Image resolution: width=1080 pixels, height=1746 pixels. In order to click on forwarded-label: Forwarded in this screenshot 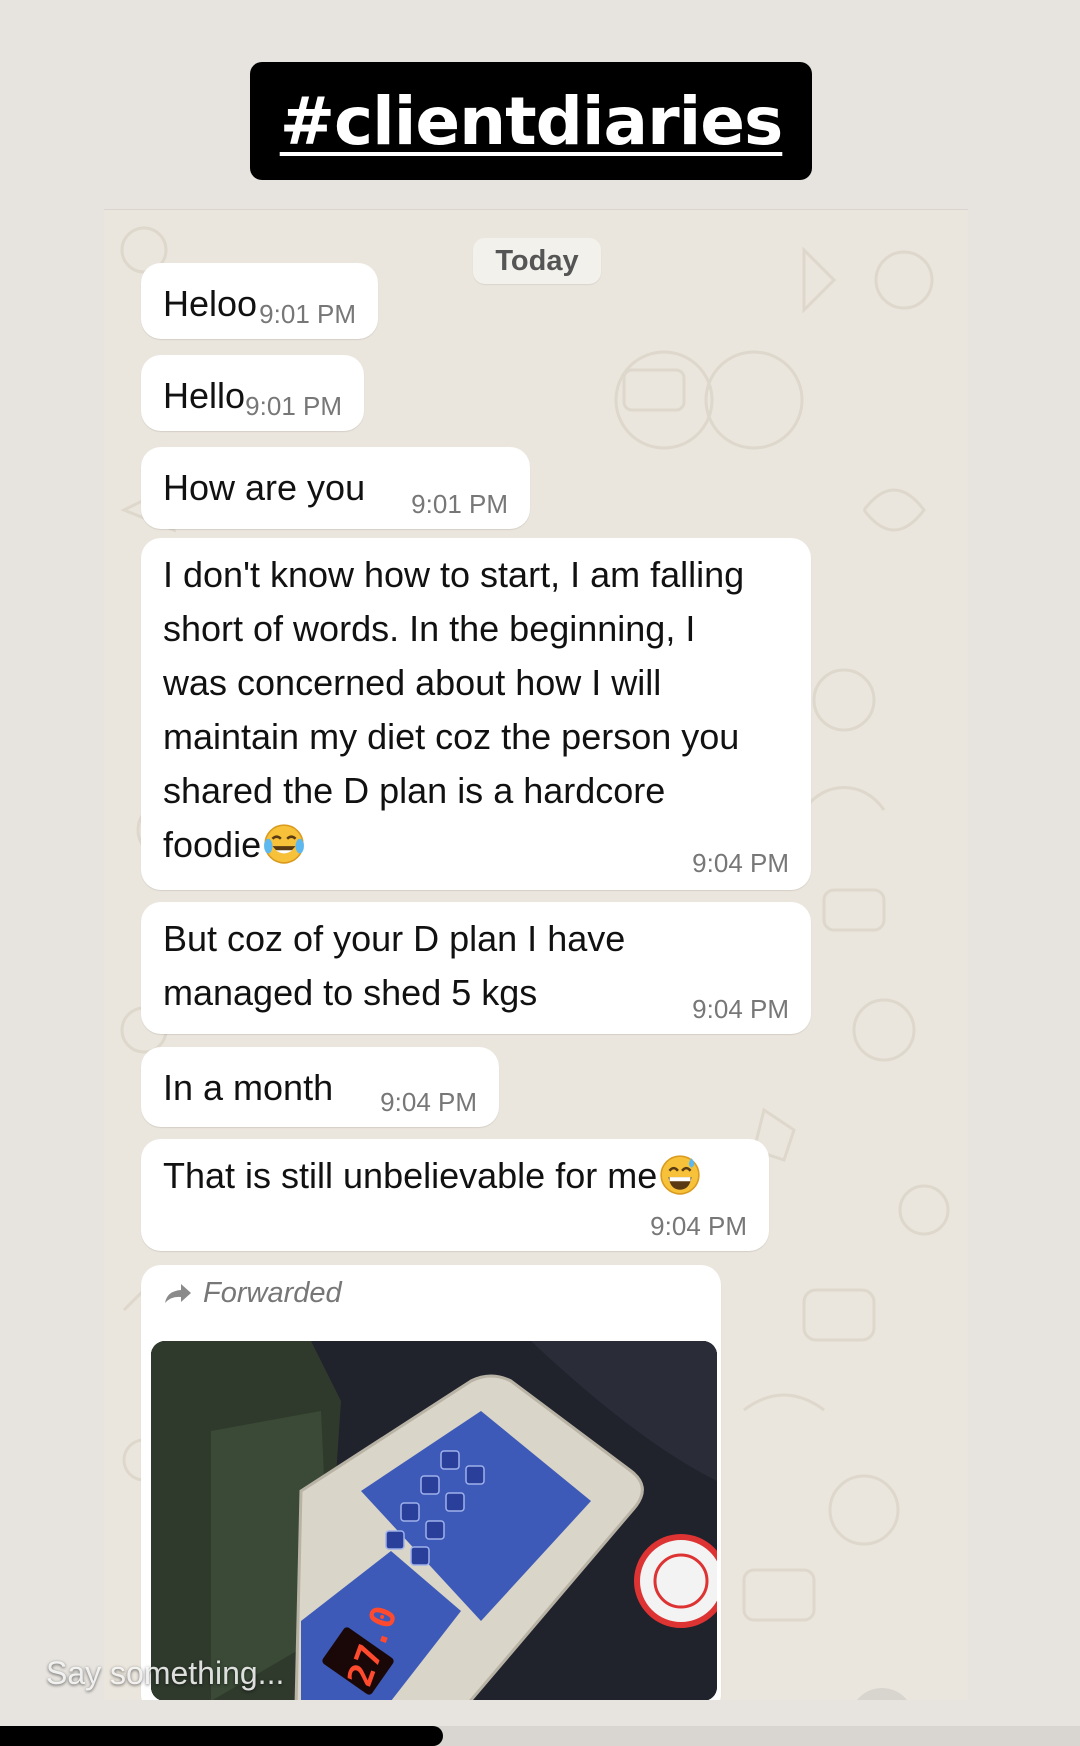, I will do `click(252, 1293)`.